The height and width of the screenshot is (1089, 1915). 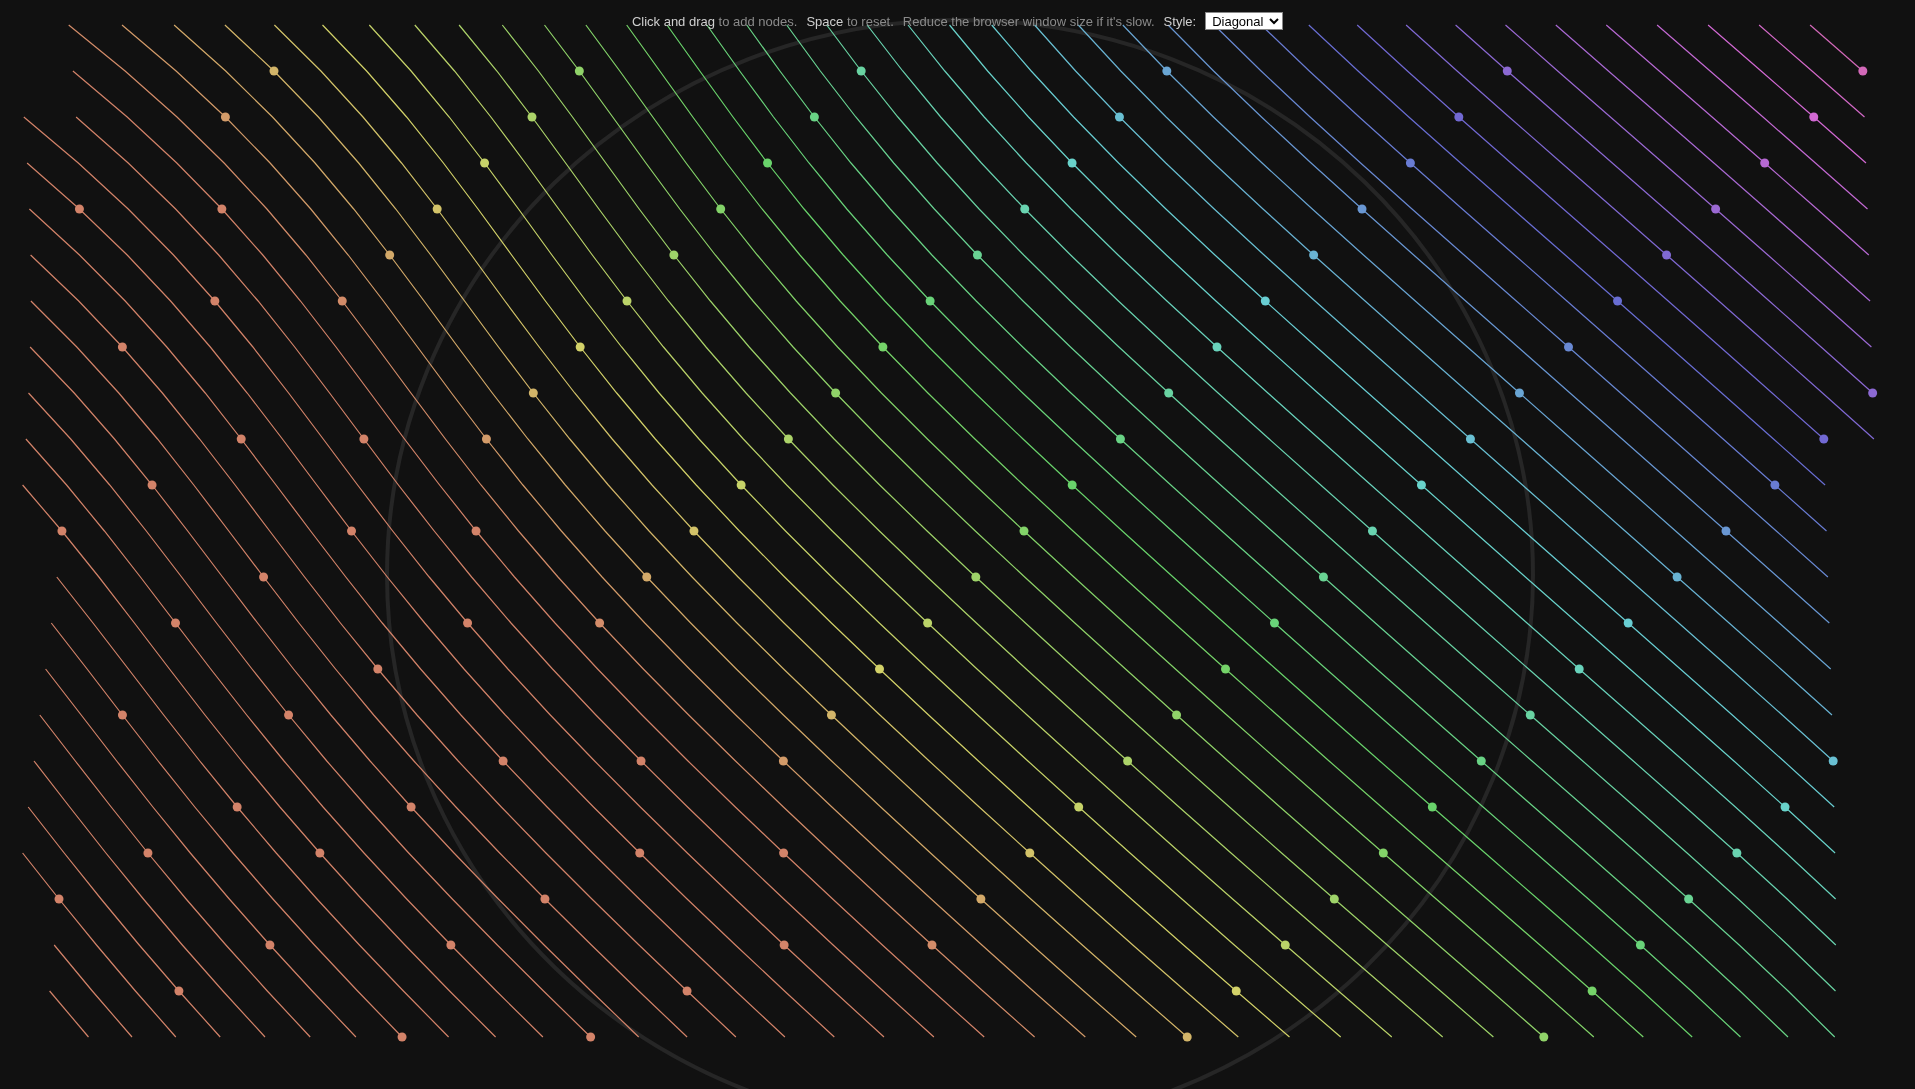 What do you see at coordinates (714, 21) in the screenshot?
I see `instruction-text: Click and drag to add nodes.` at bounding box center [714, 21].